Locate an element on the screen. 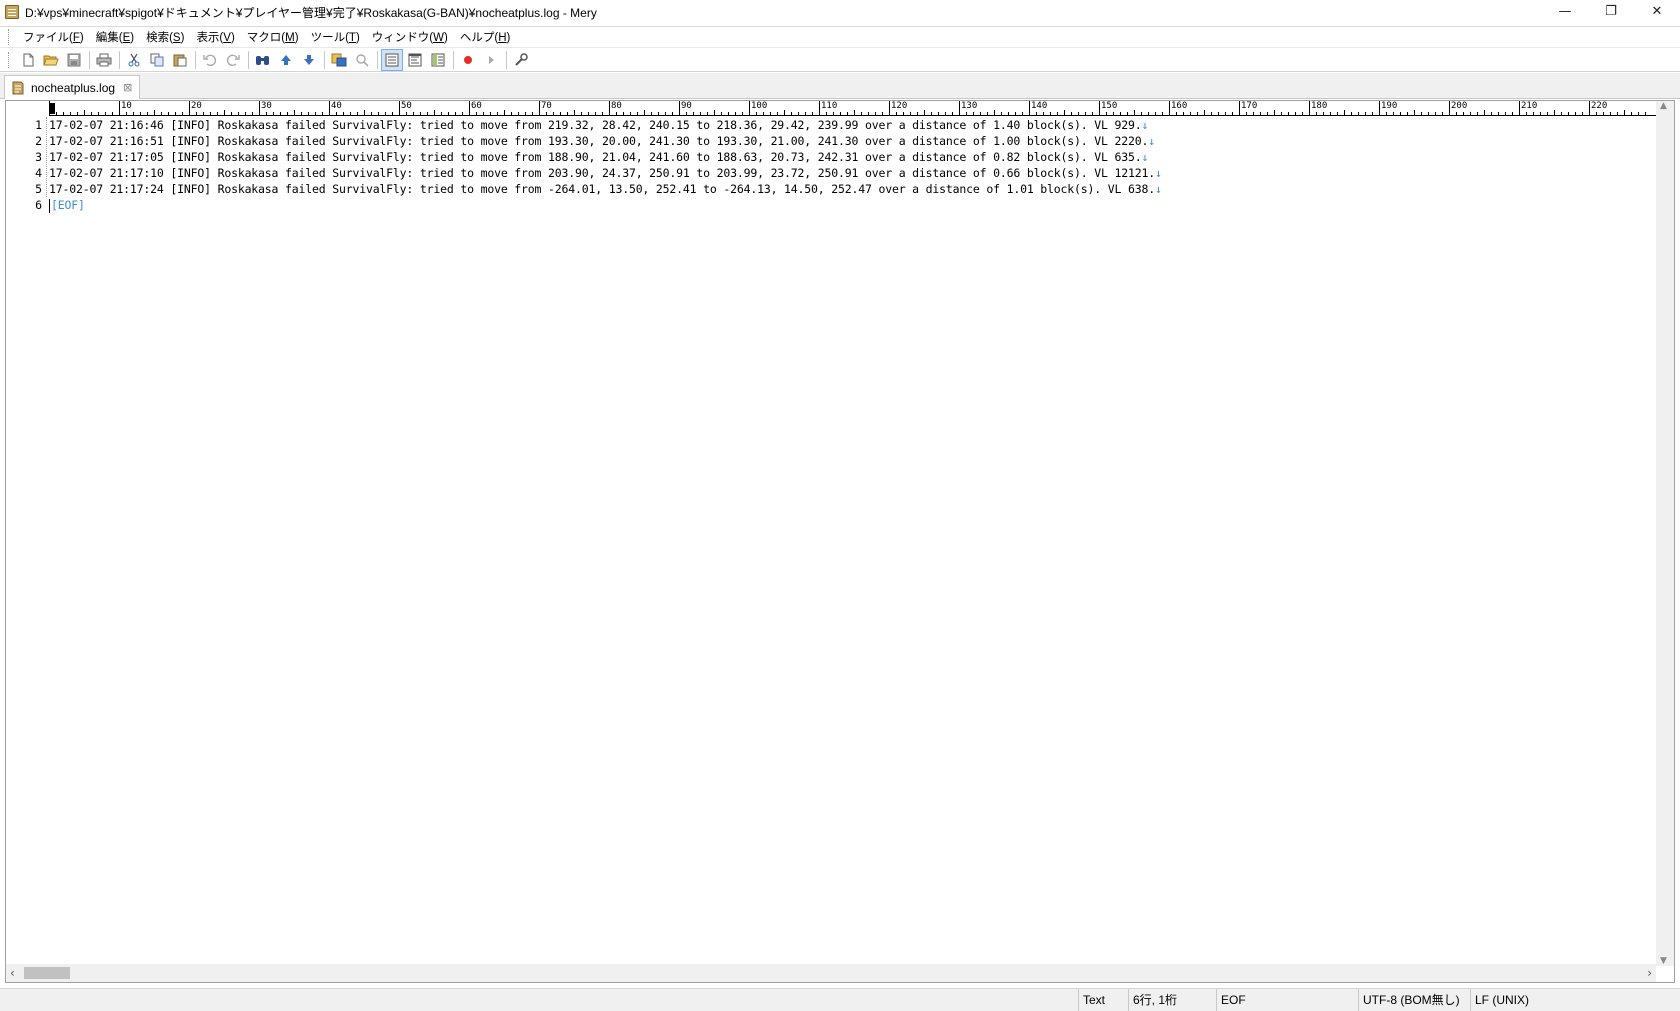 The width and height of the screenshot is (1680, 1011). redo-button is located at coordinates (233, 60).